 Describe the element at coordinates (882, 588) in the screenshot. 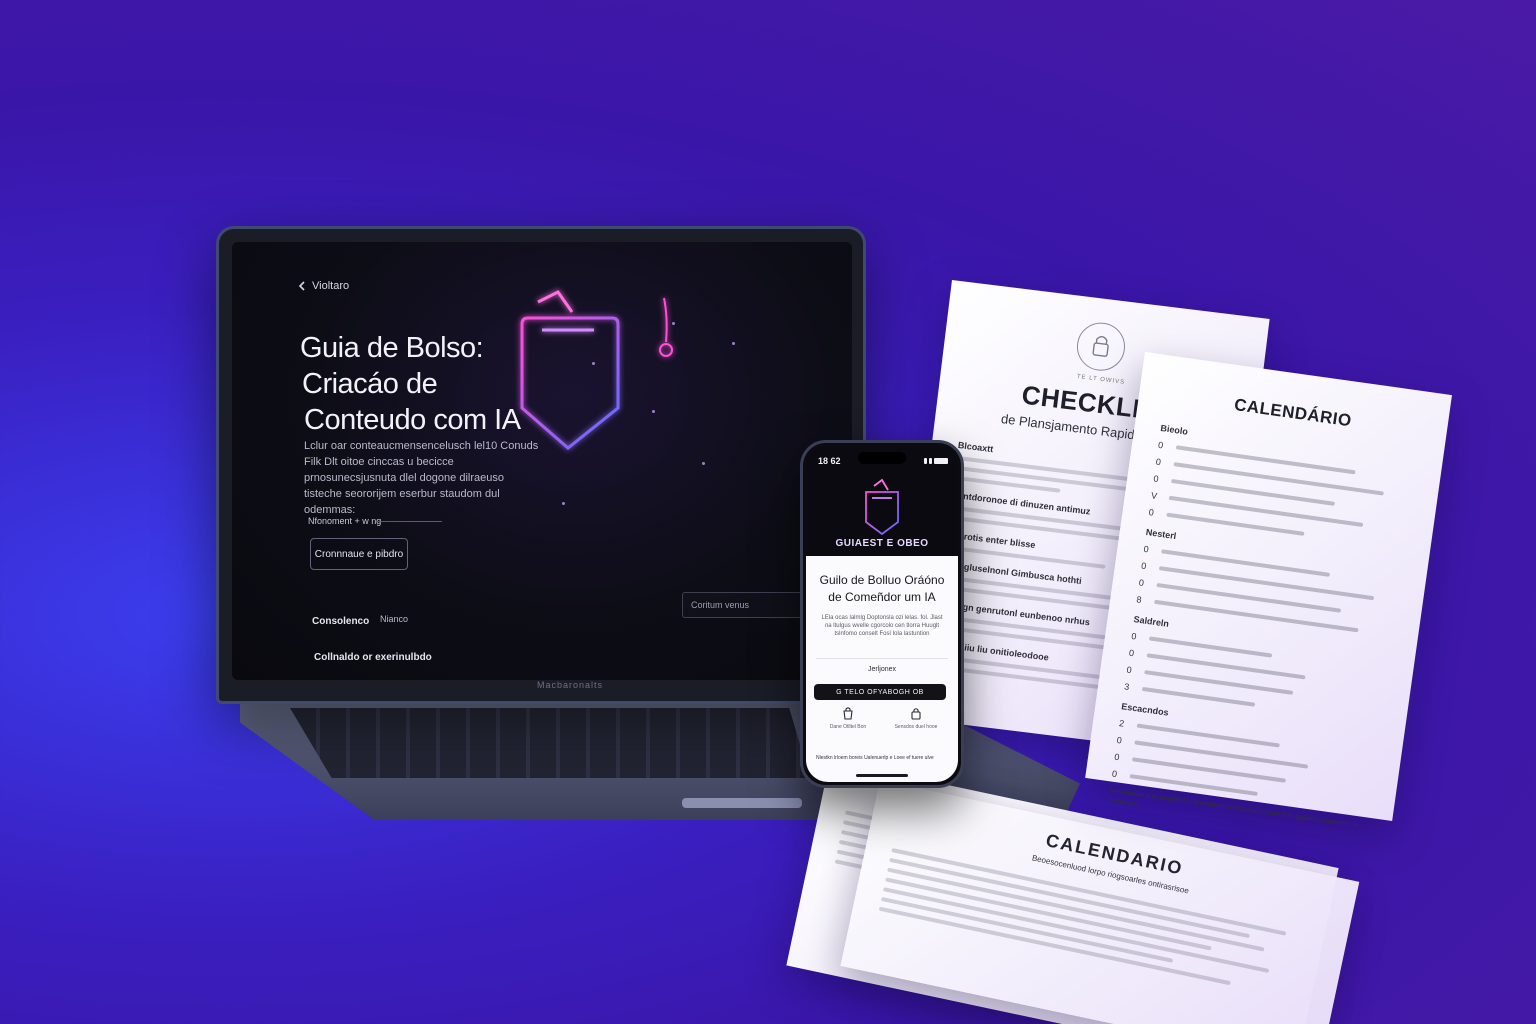

I see `phone-title: Guilo de Bolluo Oráóno de Comeñdor um IA` at that location.